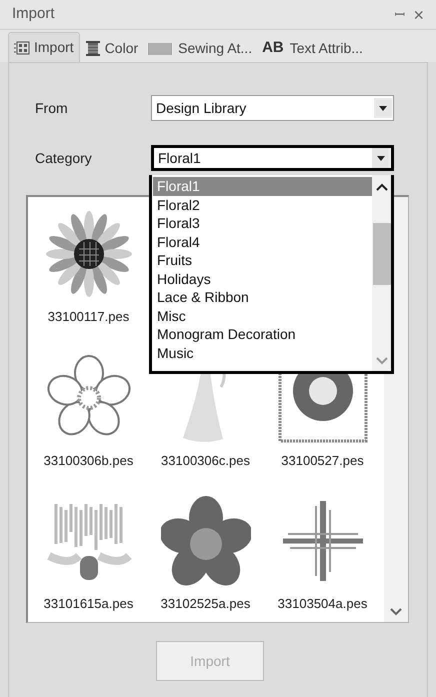 This screenshot has height=697, width=436. What do you see at coordinates (322, 460) in the screenshot?
I see `file-name: 33100527.pes` at bounding box center [322, 460].